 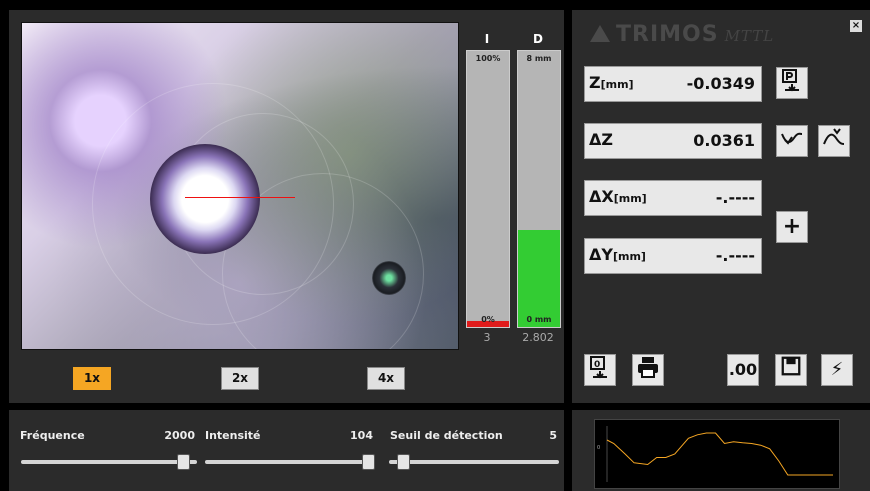 What do you see at coordinates (673, 84) in the screenshot?
I see `z-field: Z[mm] -0.0349` at bounding box center [673, 84].